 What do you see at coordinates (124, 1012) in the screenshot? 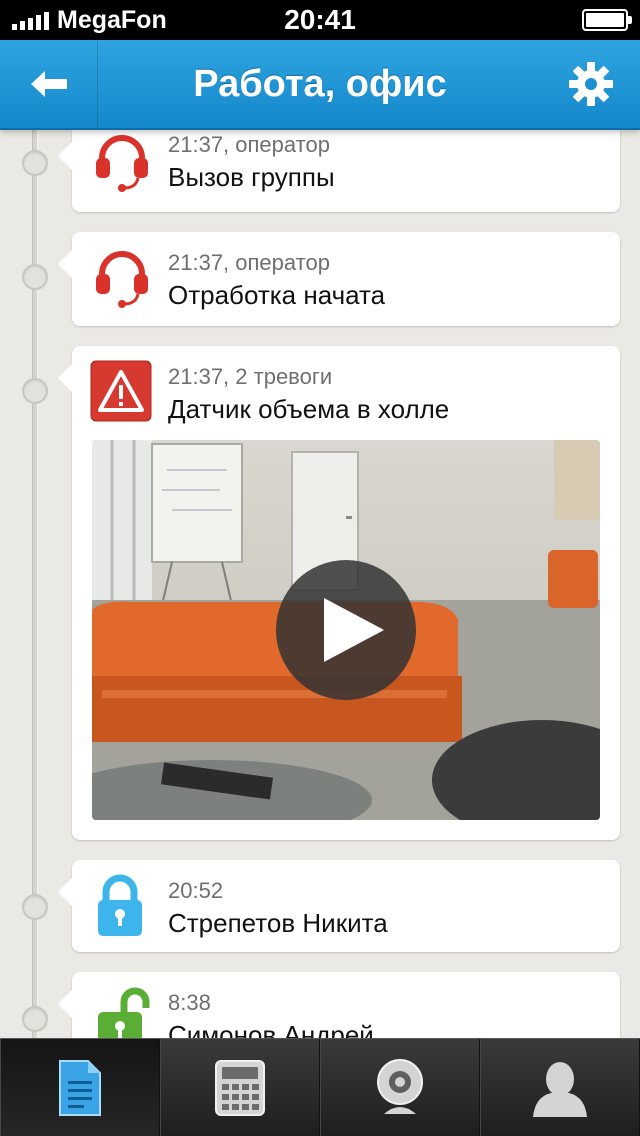
I see `lock-open-icon` at bounding box center [124, 1012].